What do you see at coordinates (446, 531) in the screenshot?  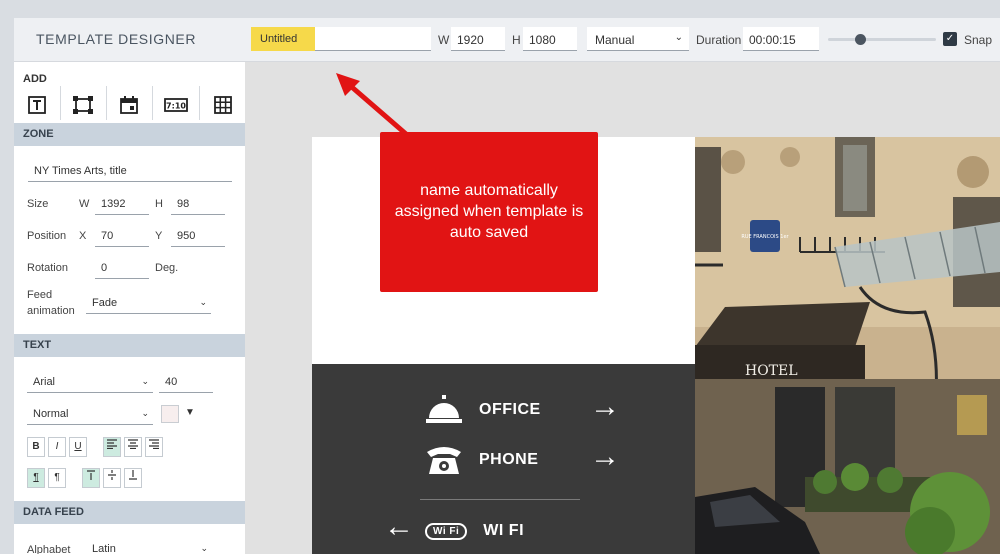 I see `wifi-badge-icon: Wi Fi` at bounding box center [446, 531].